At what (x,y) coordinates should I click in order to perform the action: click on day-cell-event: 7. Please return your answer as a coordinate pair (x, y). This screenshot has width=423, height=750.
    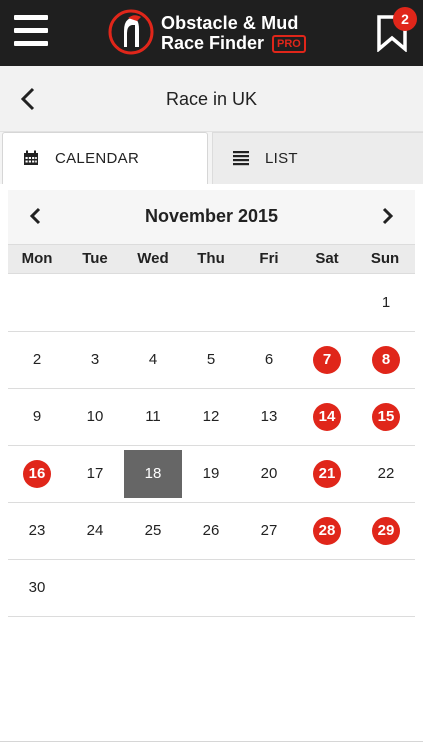
    Looking at the image, I should click on (327, 360).